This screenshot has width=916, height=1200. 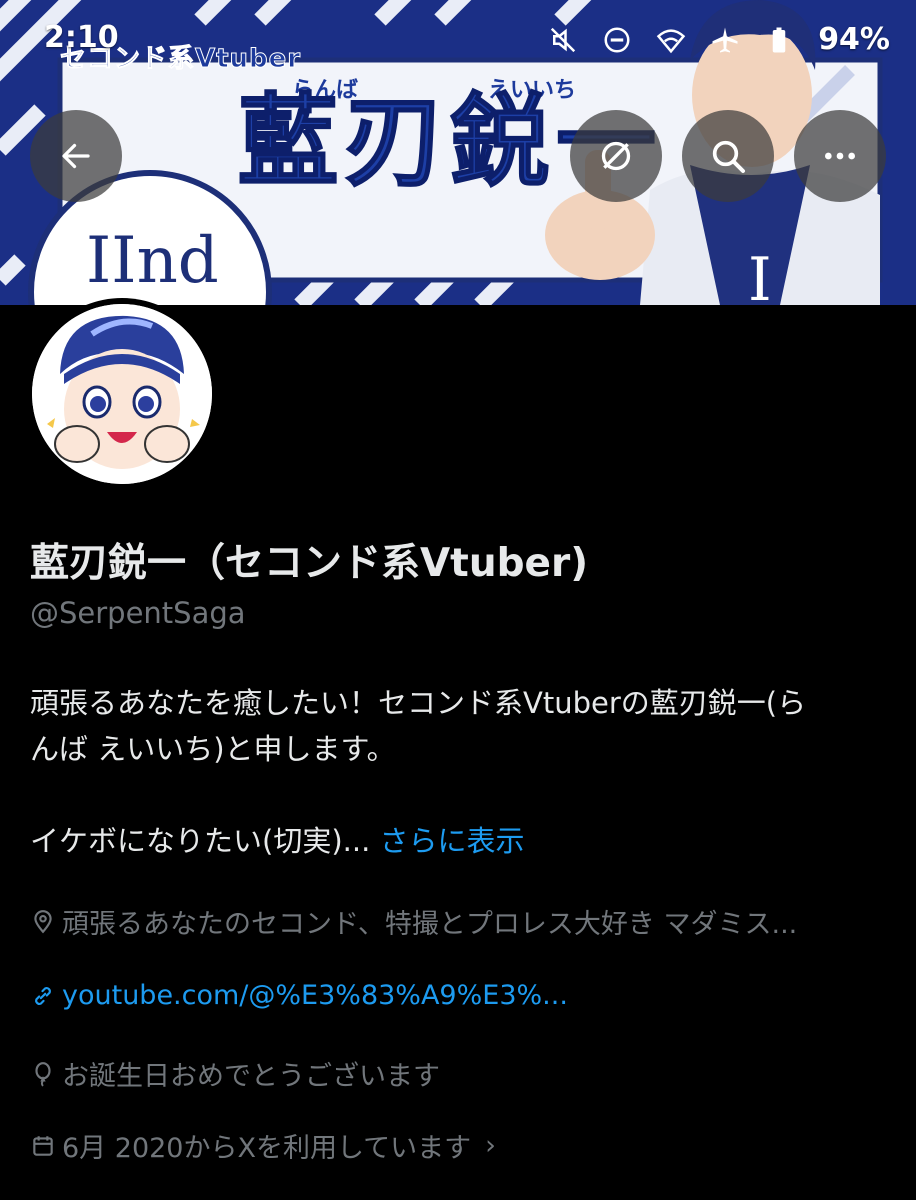 I want to click on more-options-button, so click(x=840, y=156).